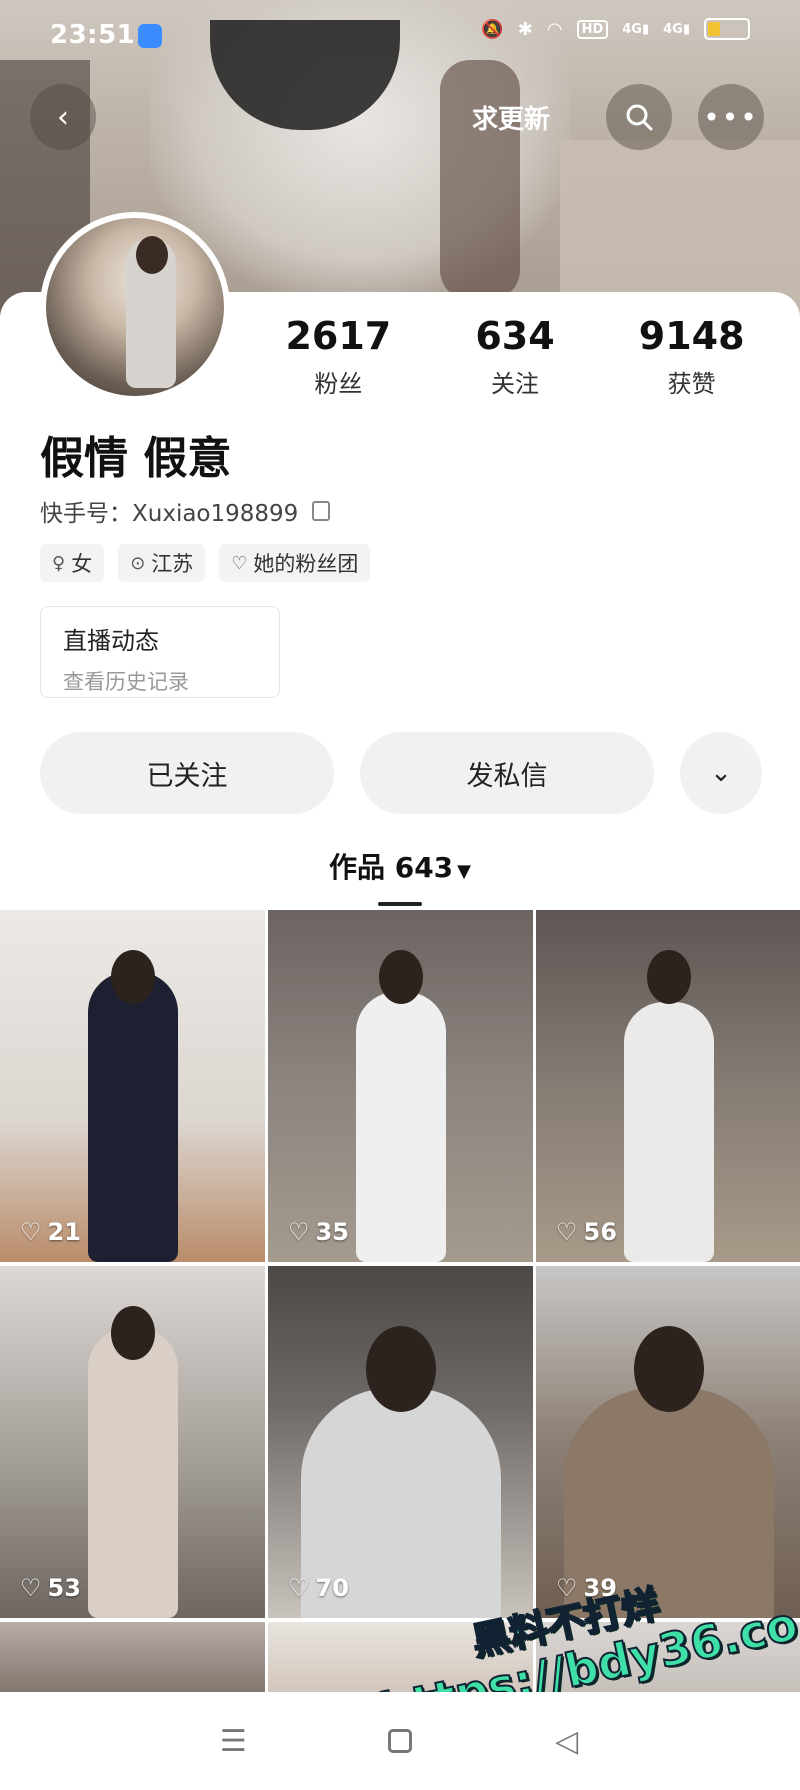 This screenshot has height=1790, width=800. I want to click on like-count: ♡ 21, so click(50, 1232).